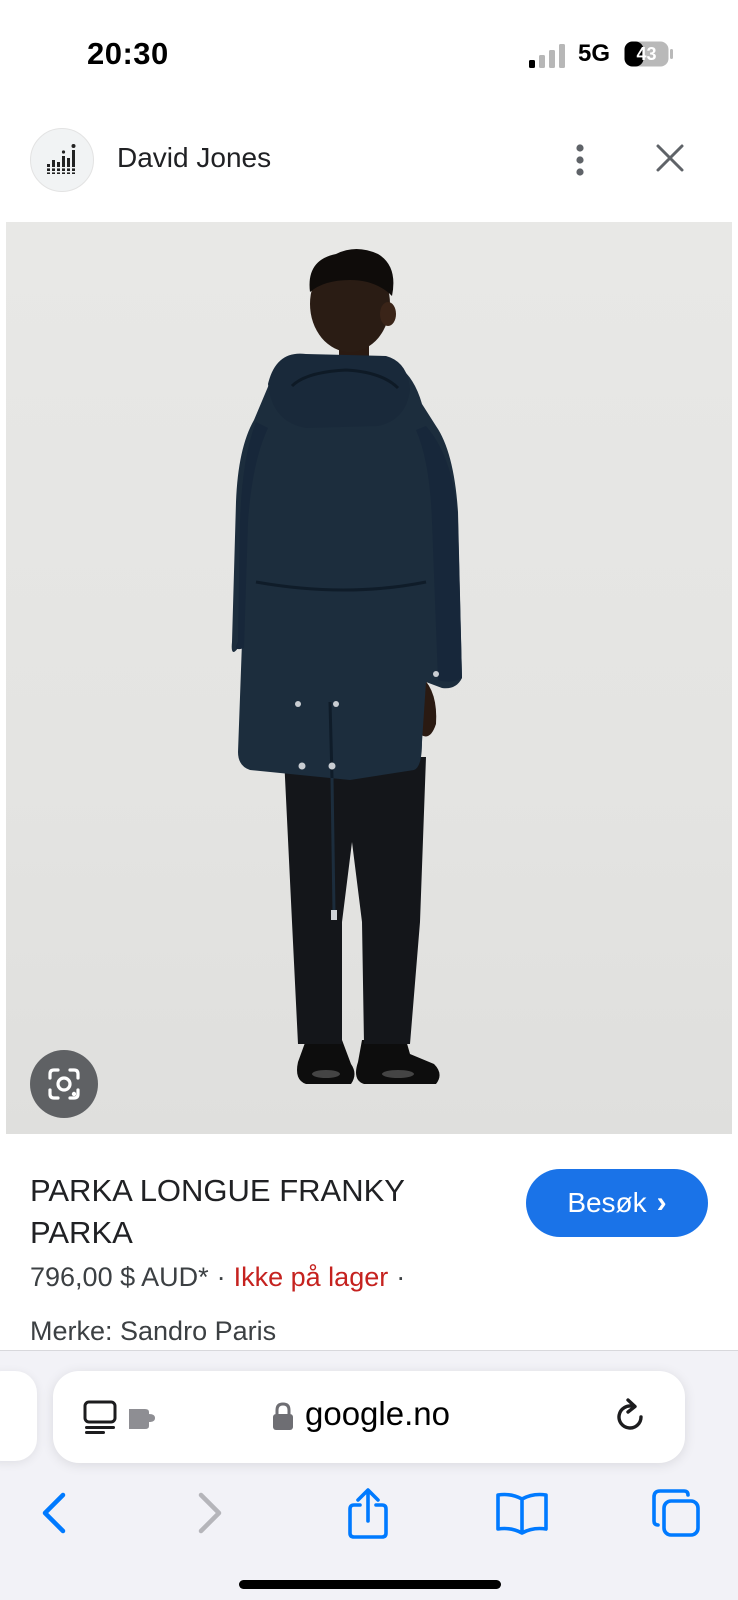 This screenshot has width=738, height=1600. I want to click on browser-toolbar, so click(369, 1521).